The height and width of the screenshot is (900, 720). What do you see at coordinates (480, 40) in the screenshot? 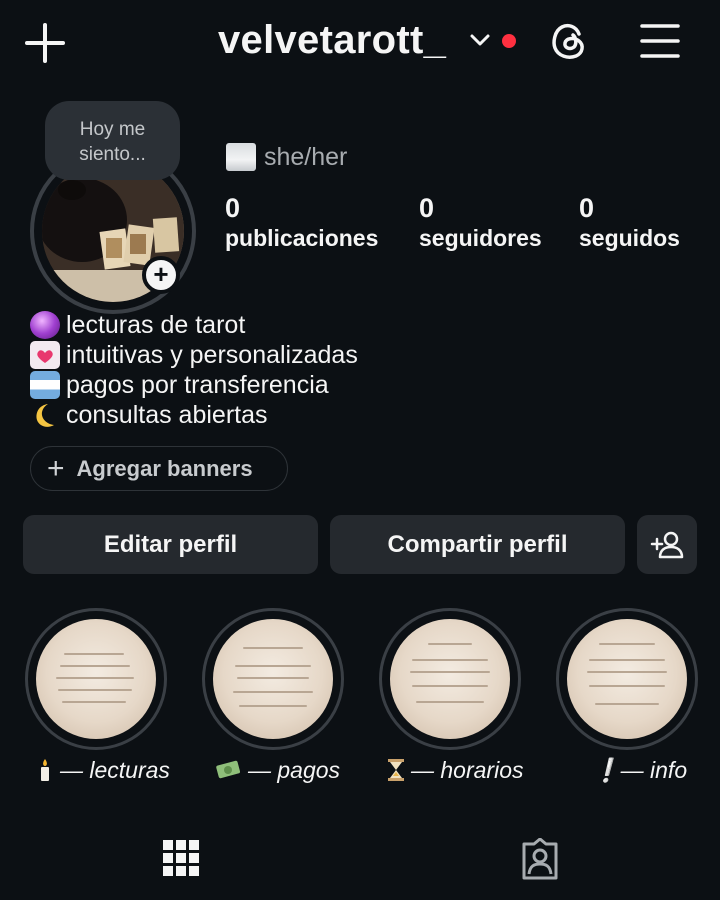
I see `chevron-down-icon` at bounding box center [480, 40].